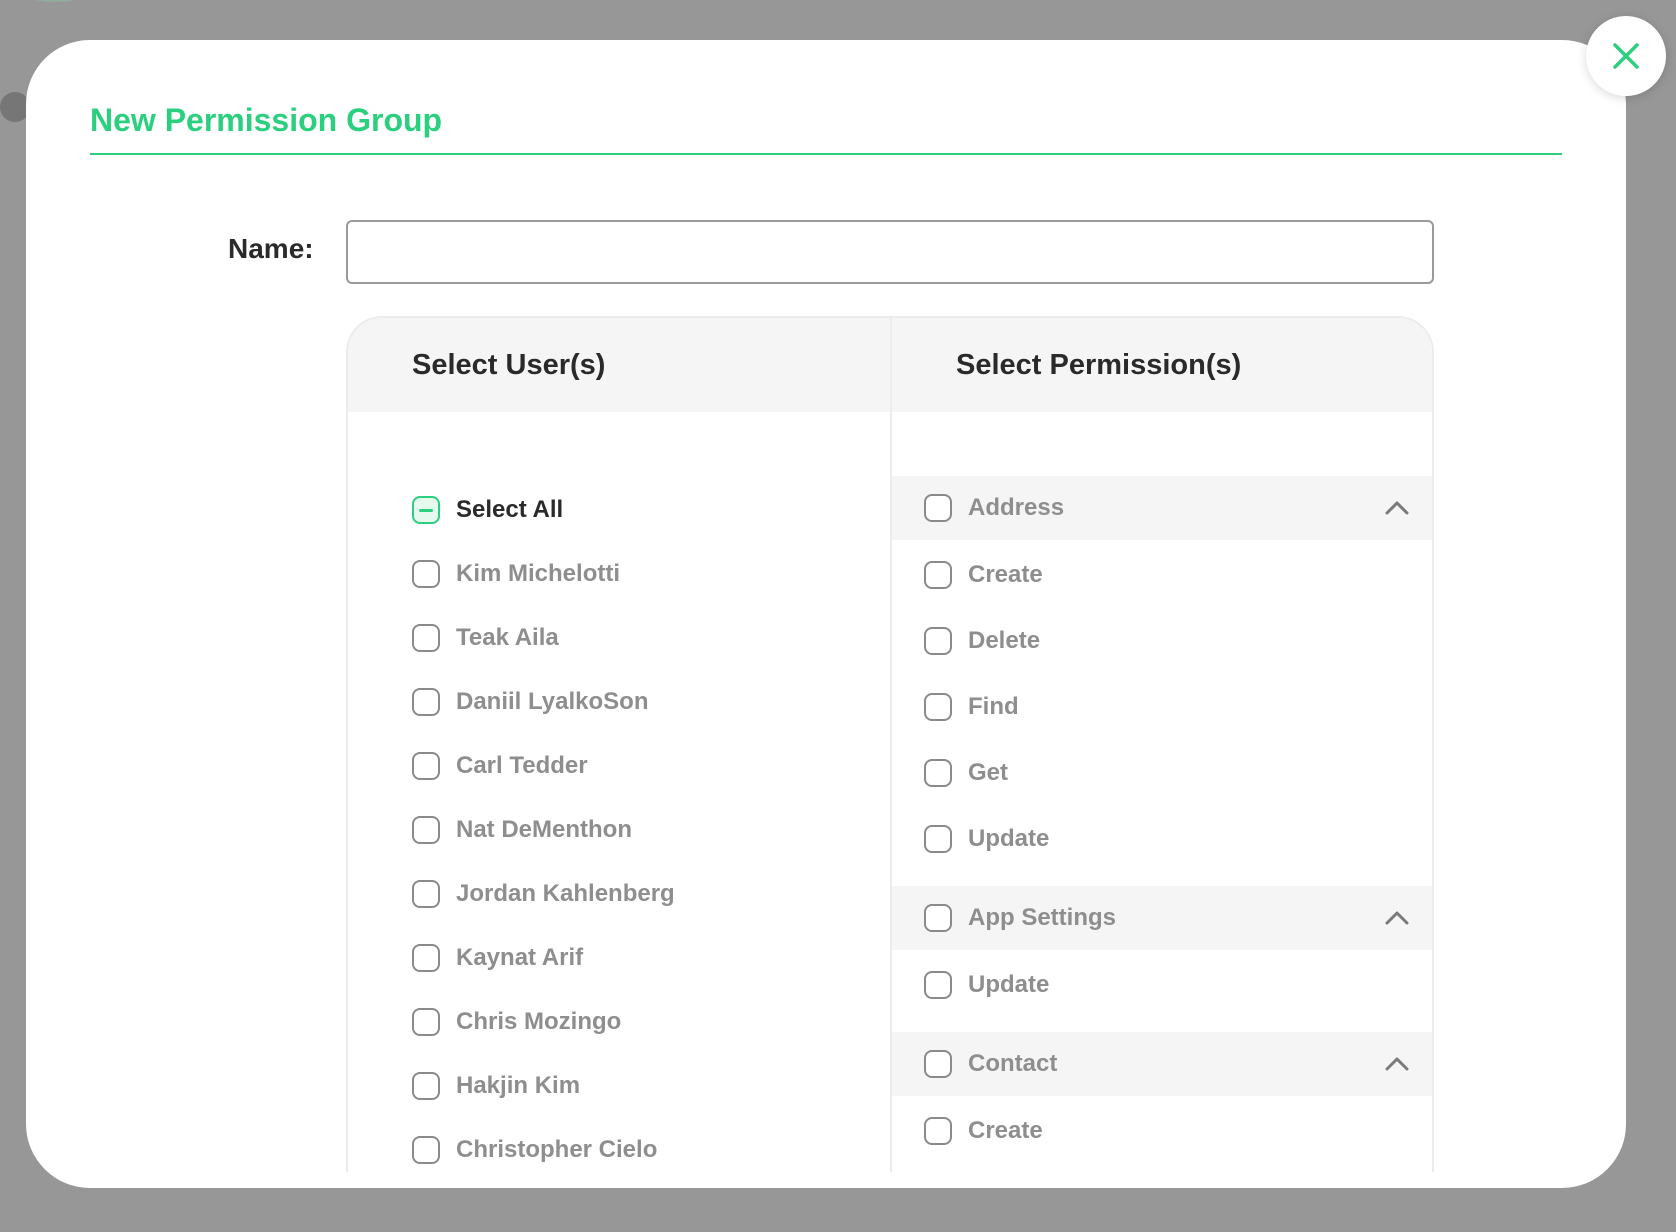 This screenshot has height=1232, width=1676. I want to click on permission-row: Find, so click(1162, 707).